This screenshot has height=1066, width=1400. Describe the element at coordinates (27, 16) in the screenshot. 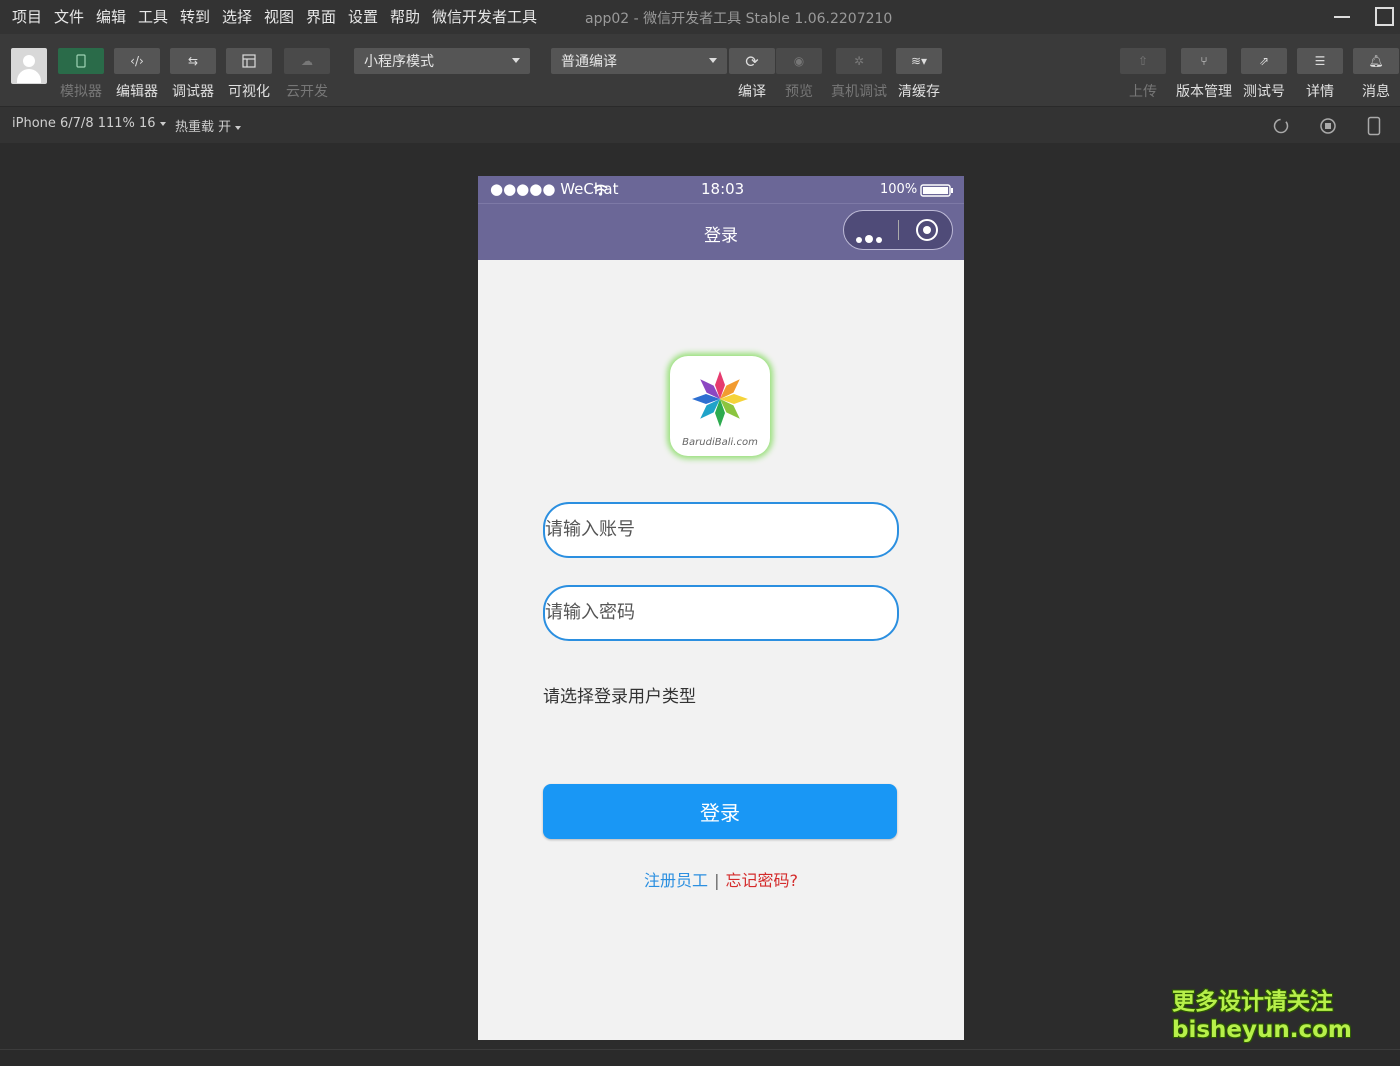

I see `menu-project: 项目` at that location.